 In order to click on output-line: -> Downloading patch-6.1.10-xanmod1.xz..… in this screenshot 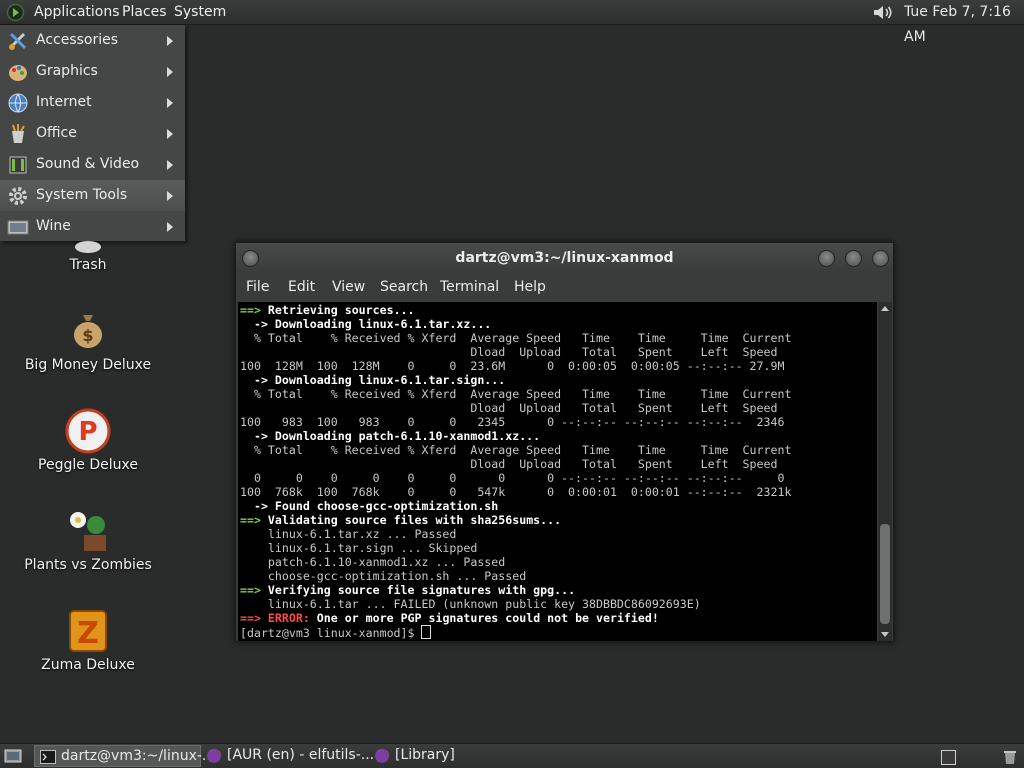, I will do `click(390, 436)`.